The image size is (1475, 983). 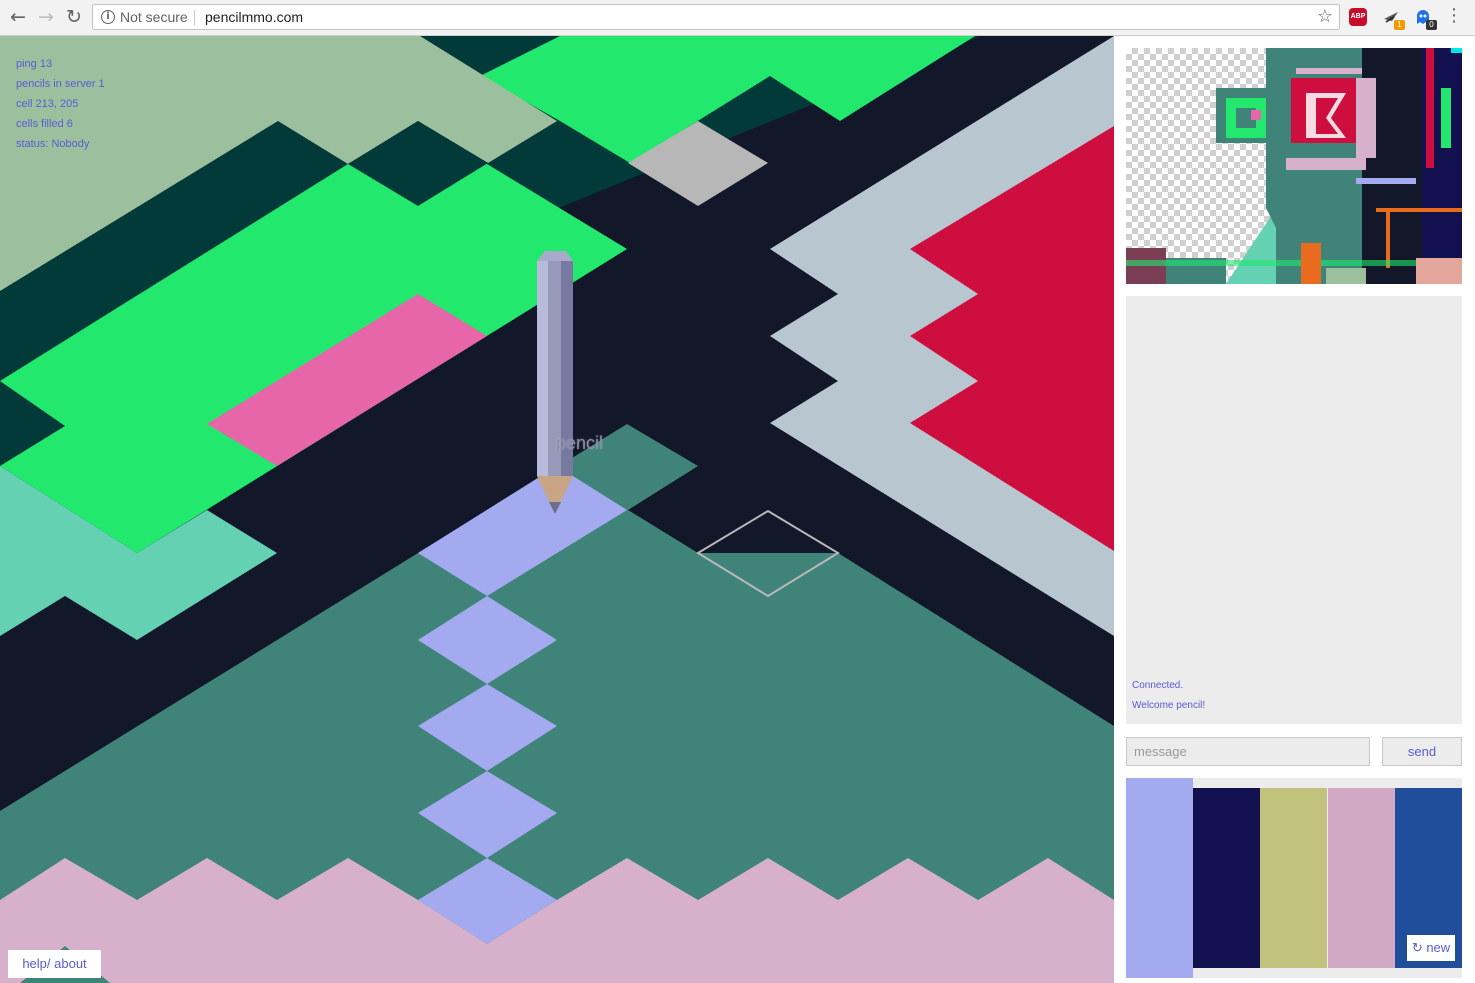 What do you see at coordinates (580, 443) in the screenshot?
I see `player-name-label: pencil` at bounding box center [580, 443].